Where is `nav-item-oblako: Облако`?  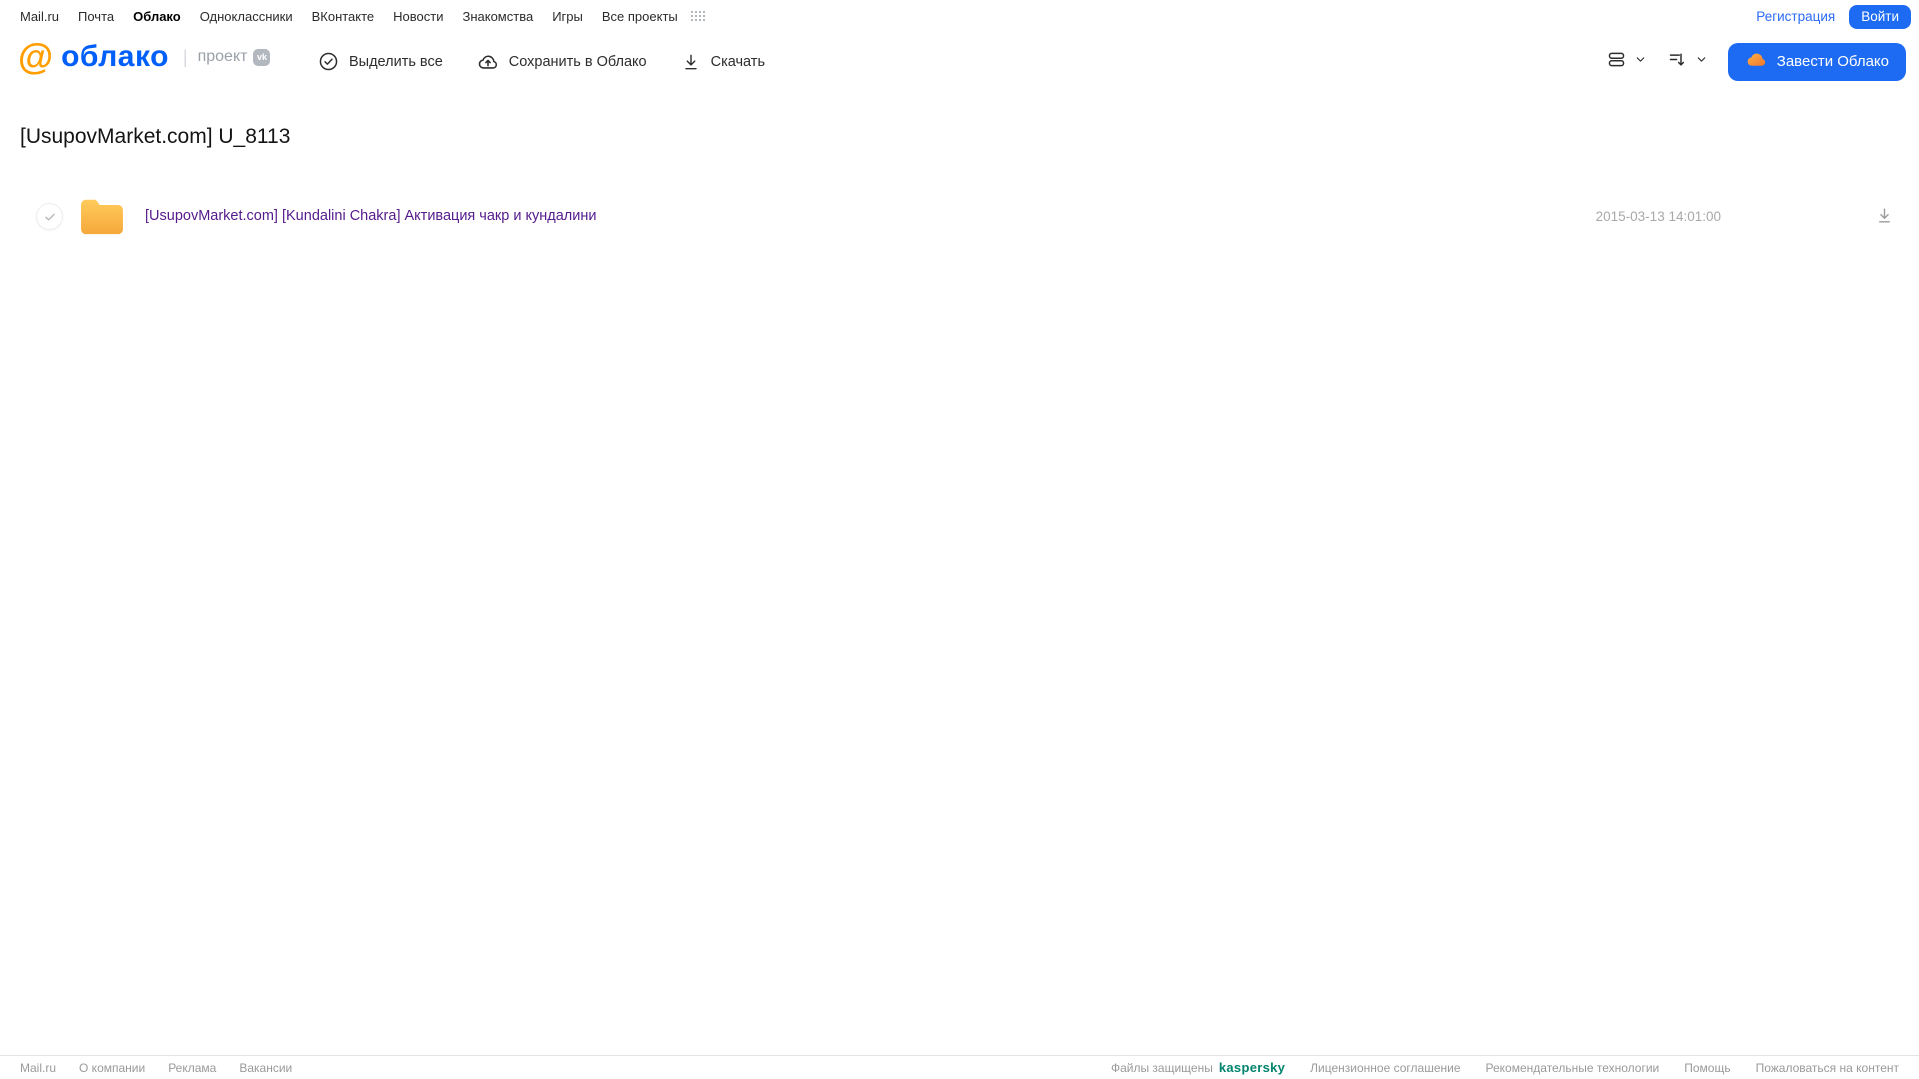
nav-item-oblako: Облако is located at coordinates (157, 16).